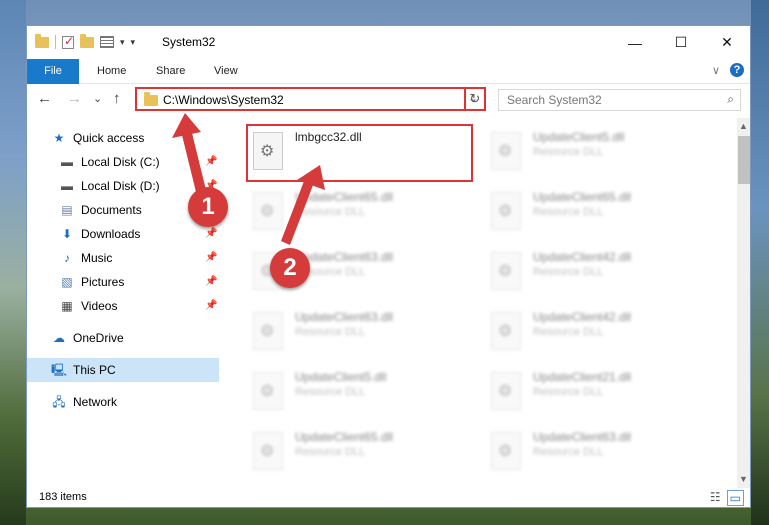 The image size is (769, 525). I want to click on file-highlight-box, so click(359, 153).